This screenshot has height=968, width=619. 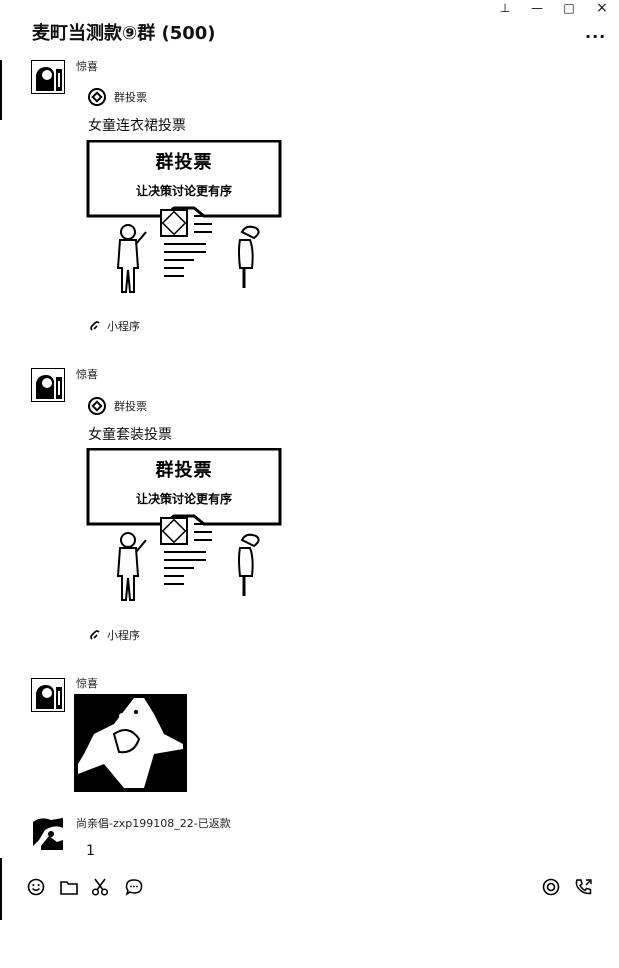 What do you see at coordinates (1, 889) in the screenshot?
I see `input-indicator` at bounding box center [1, 889].